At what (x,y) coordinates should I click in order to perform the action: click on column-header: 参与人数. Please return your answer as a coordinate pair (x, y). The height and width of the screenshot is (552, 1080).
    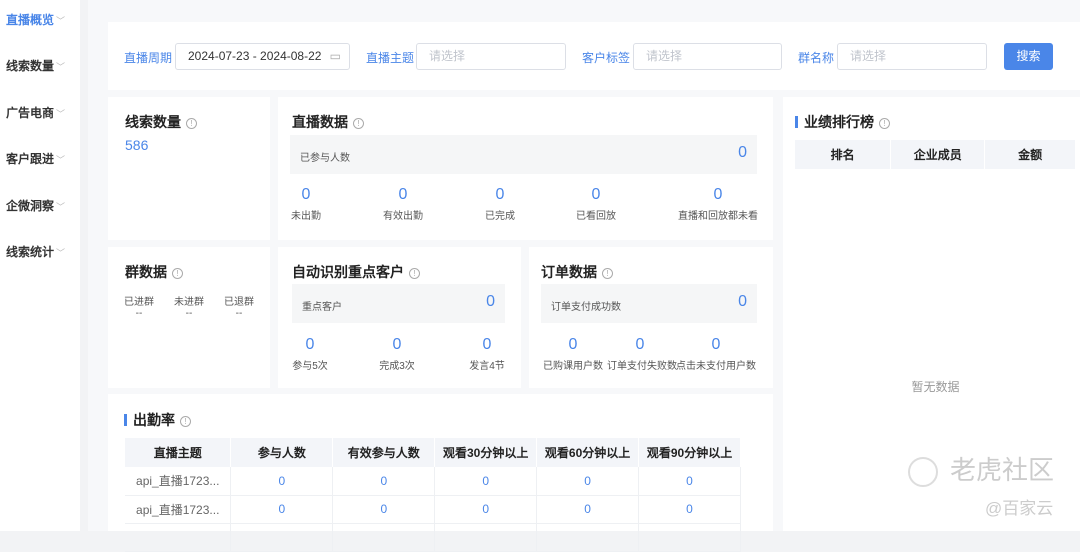
    Looking at the image, I should click on (282, 452).